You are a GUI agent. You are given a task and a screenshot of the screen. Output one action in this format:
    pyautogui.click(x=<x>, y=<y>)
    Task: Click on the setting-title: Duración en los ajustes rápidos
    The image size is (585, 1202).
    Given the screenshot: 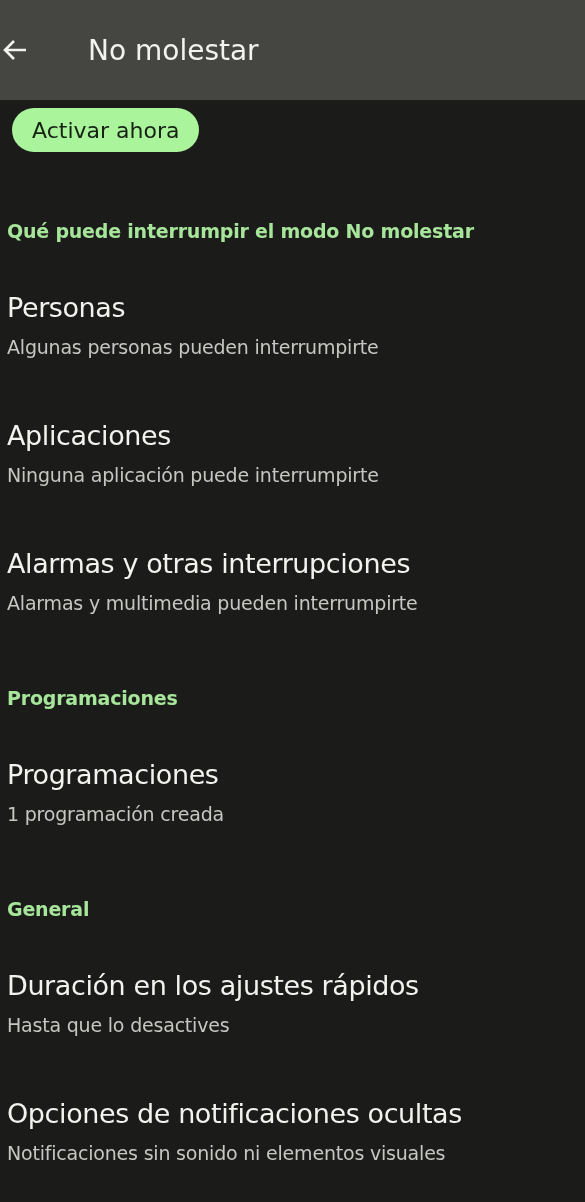 What is the action you would take?
    pyautogui.click(x=213, y=986)
    